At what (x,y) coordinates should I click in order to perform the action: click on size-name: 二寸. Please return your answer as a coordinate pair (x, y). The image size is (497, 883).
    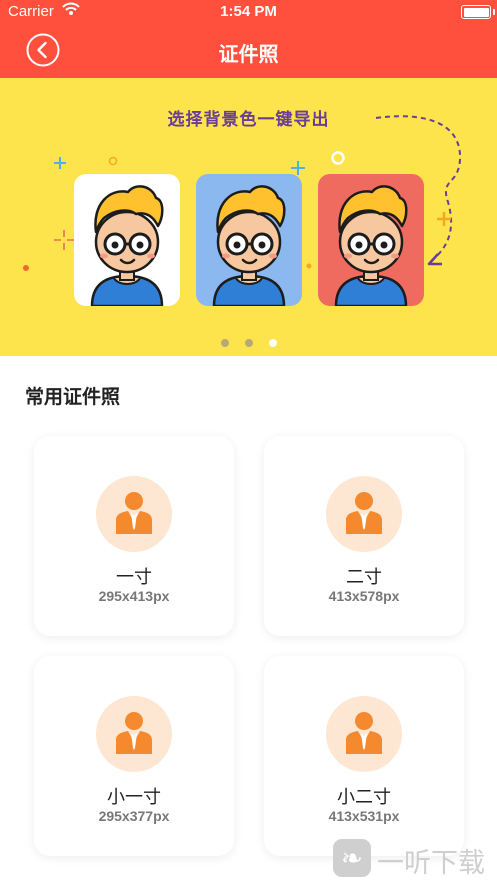
    Looking at the image, I should click on (364, 577).